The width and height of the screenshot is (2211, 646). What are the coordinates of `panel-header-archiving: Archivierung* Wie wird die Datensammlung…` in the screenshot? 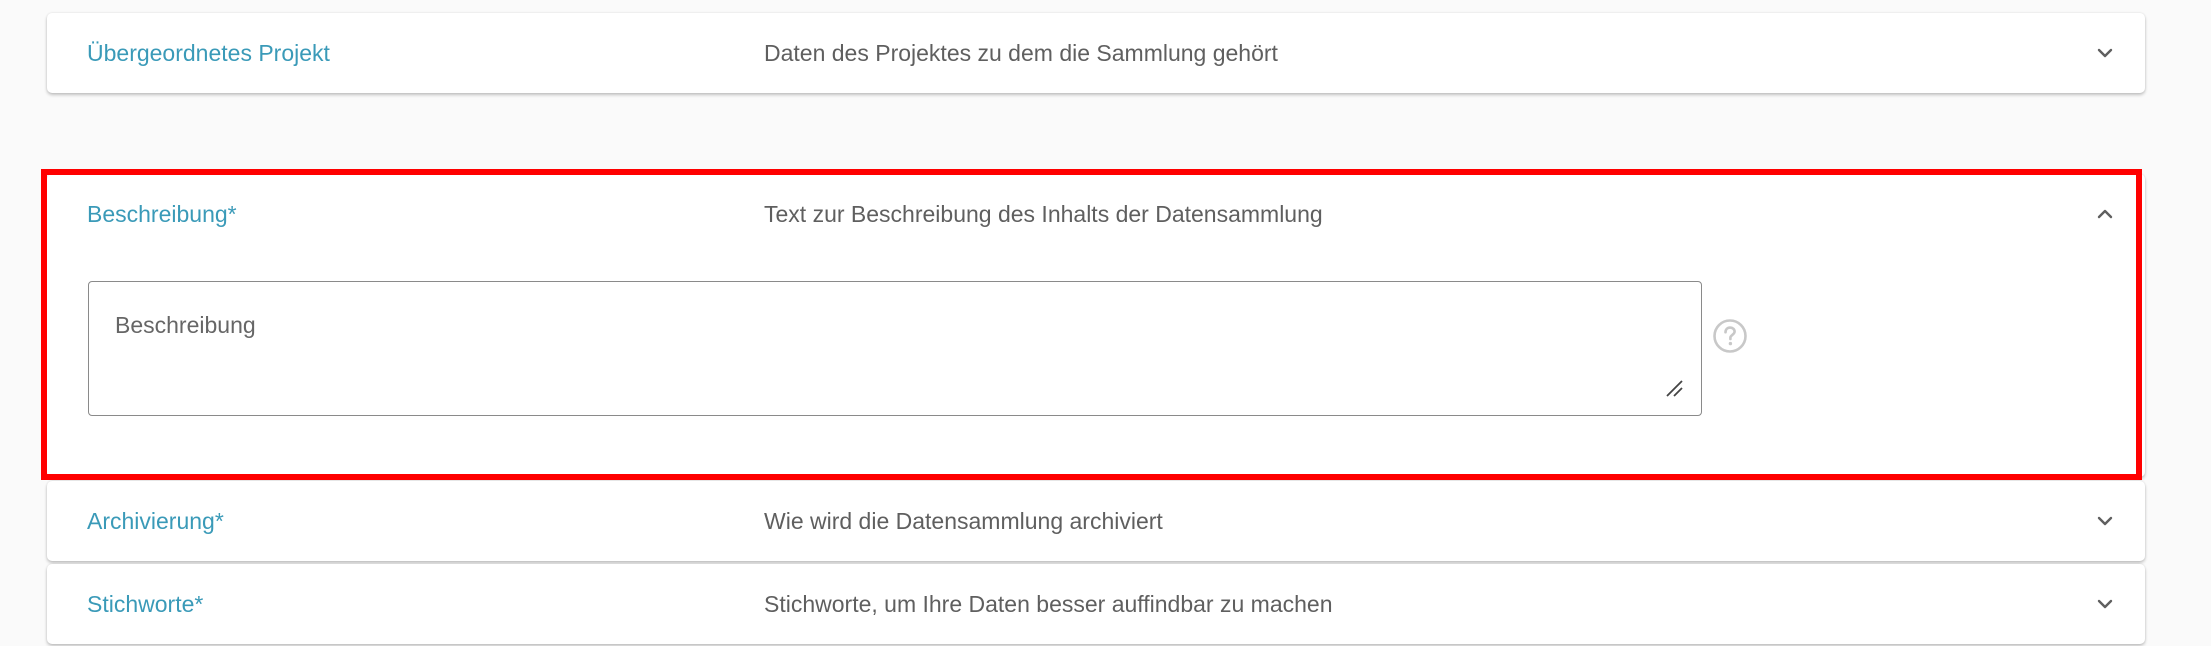 It's located at (1096, 521).